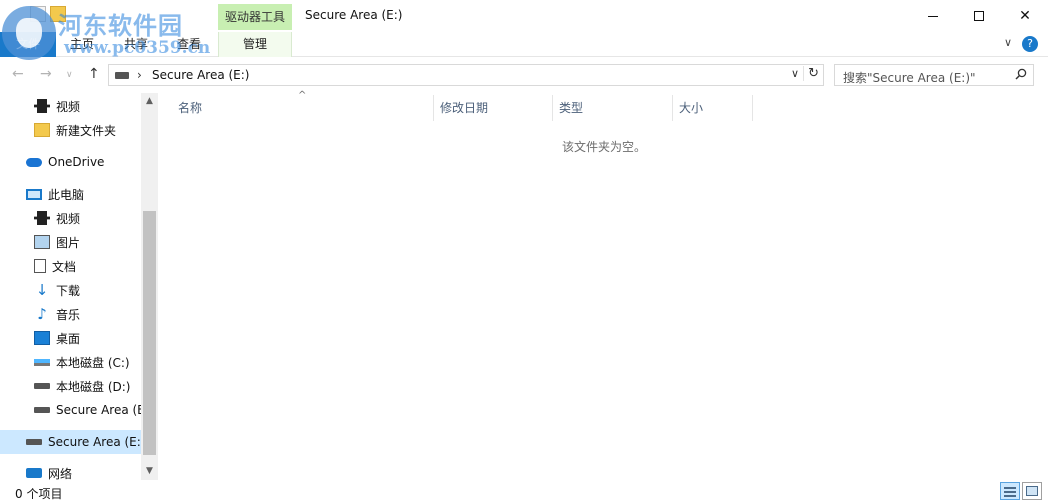 The height and width of the screenshot is (504, 1048). What do you see at coordinates (68, 338) in the screenshot?
I see `sidebar-item-label: 桌面` at bounding box center [68, 338].